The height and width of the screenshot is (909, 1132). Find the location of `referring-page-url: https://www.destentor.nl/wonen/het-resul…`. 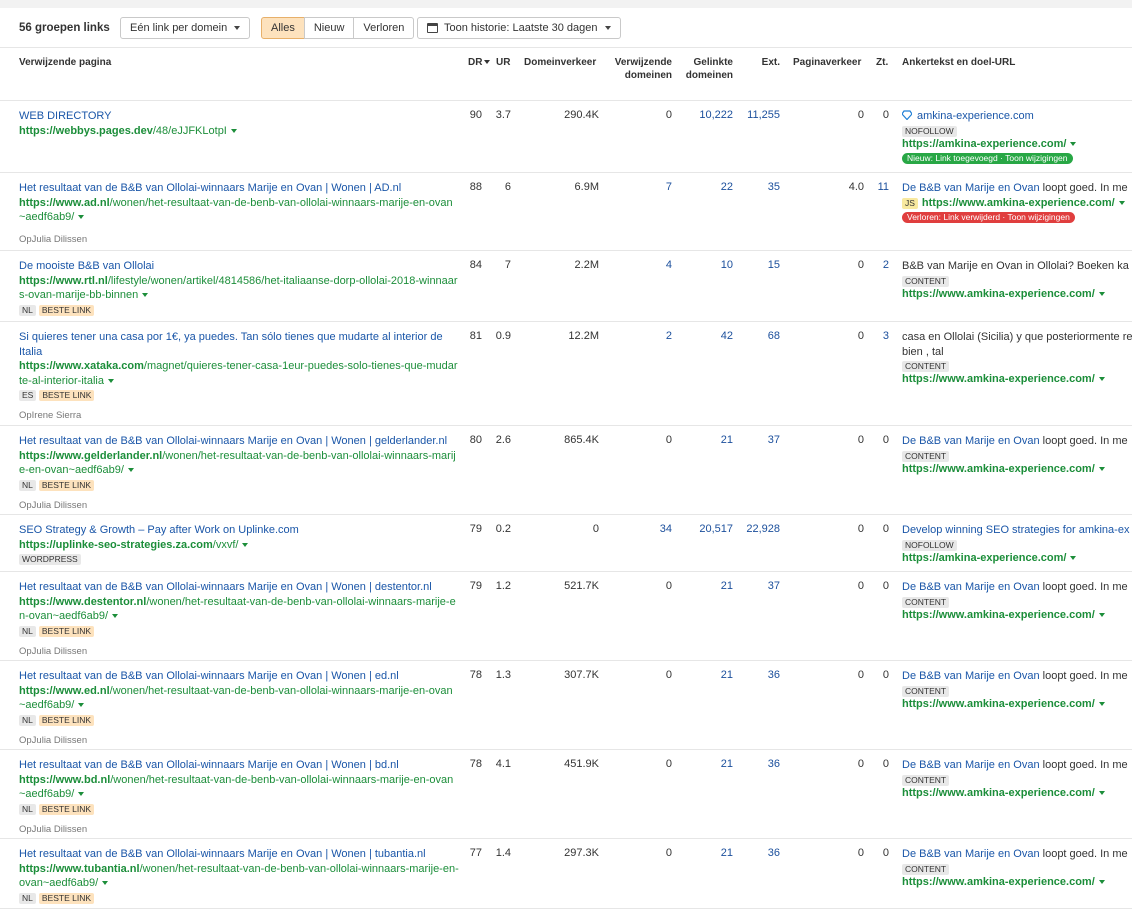

referring-page-url: https://www.destentor.nl/wonen/het-resul… is located at coordinates (239, 609).